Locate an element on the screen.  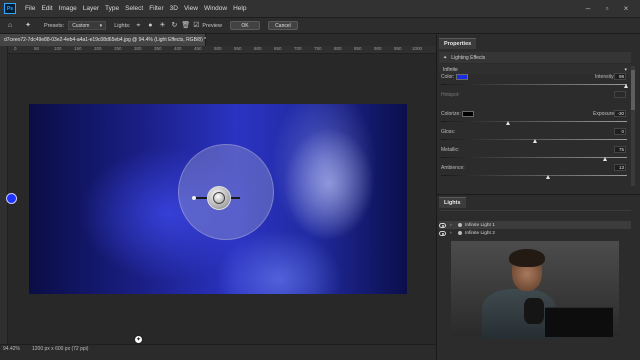
trash-icon: 🗑 is located at coordinates (185, 26).